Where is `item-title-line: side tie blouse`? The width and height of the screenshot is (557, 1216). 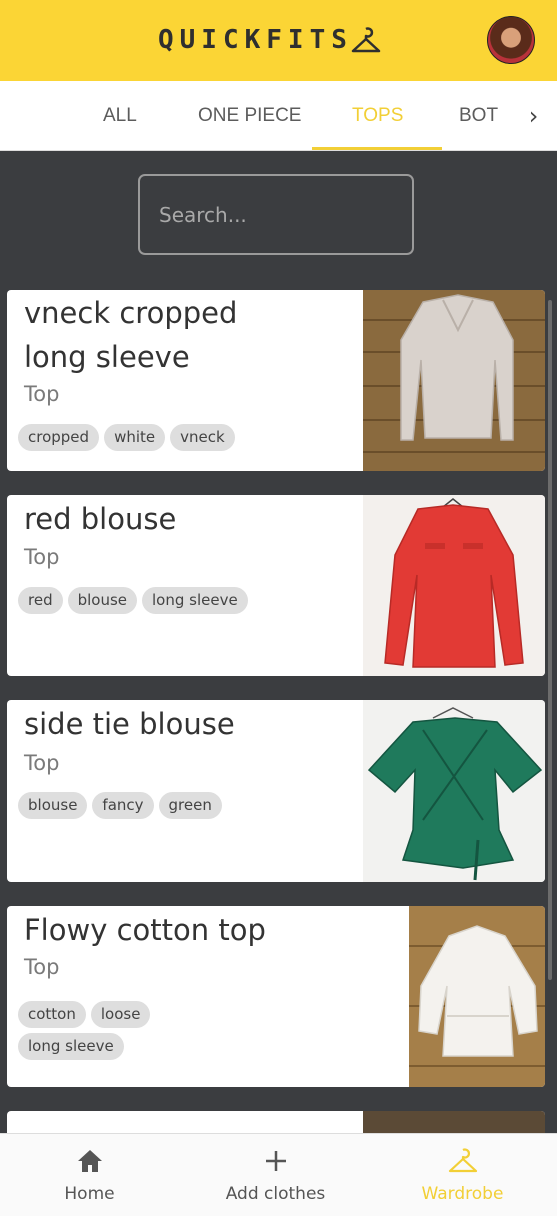
item-title-line: side tie blouse is located at coordinates (129, 724).